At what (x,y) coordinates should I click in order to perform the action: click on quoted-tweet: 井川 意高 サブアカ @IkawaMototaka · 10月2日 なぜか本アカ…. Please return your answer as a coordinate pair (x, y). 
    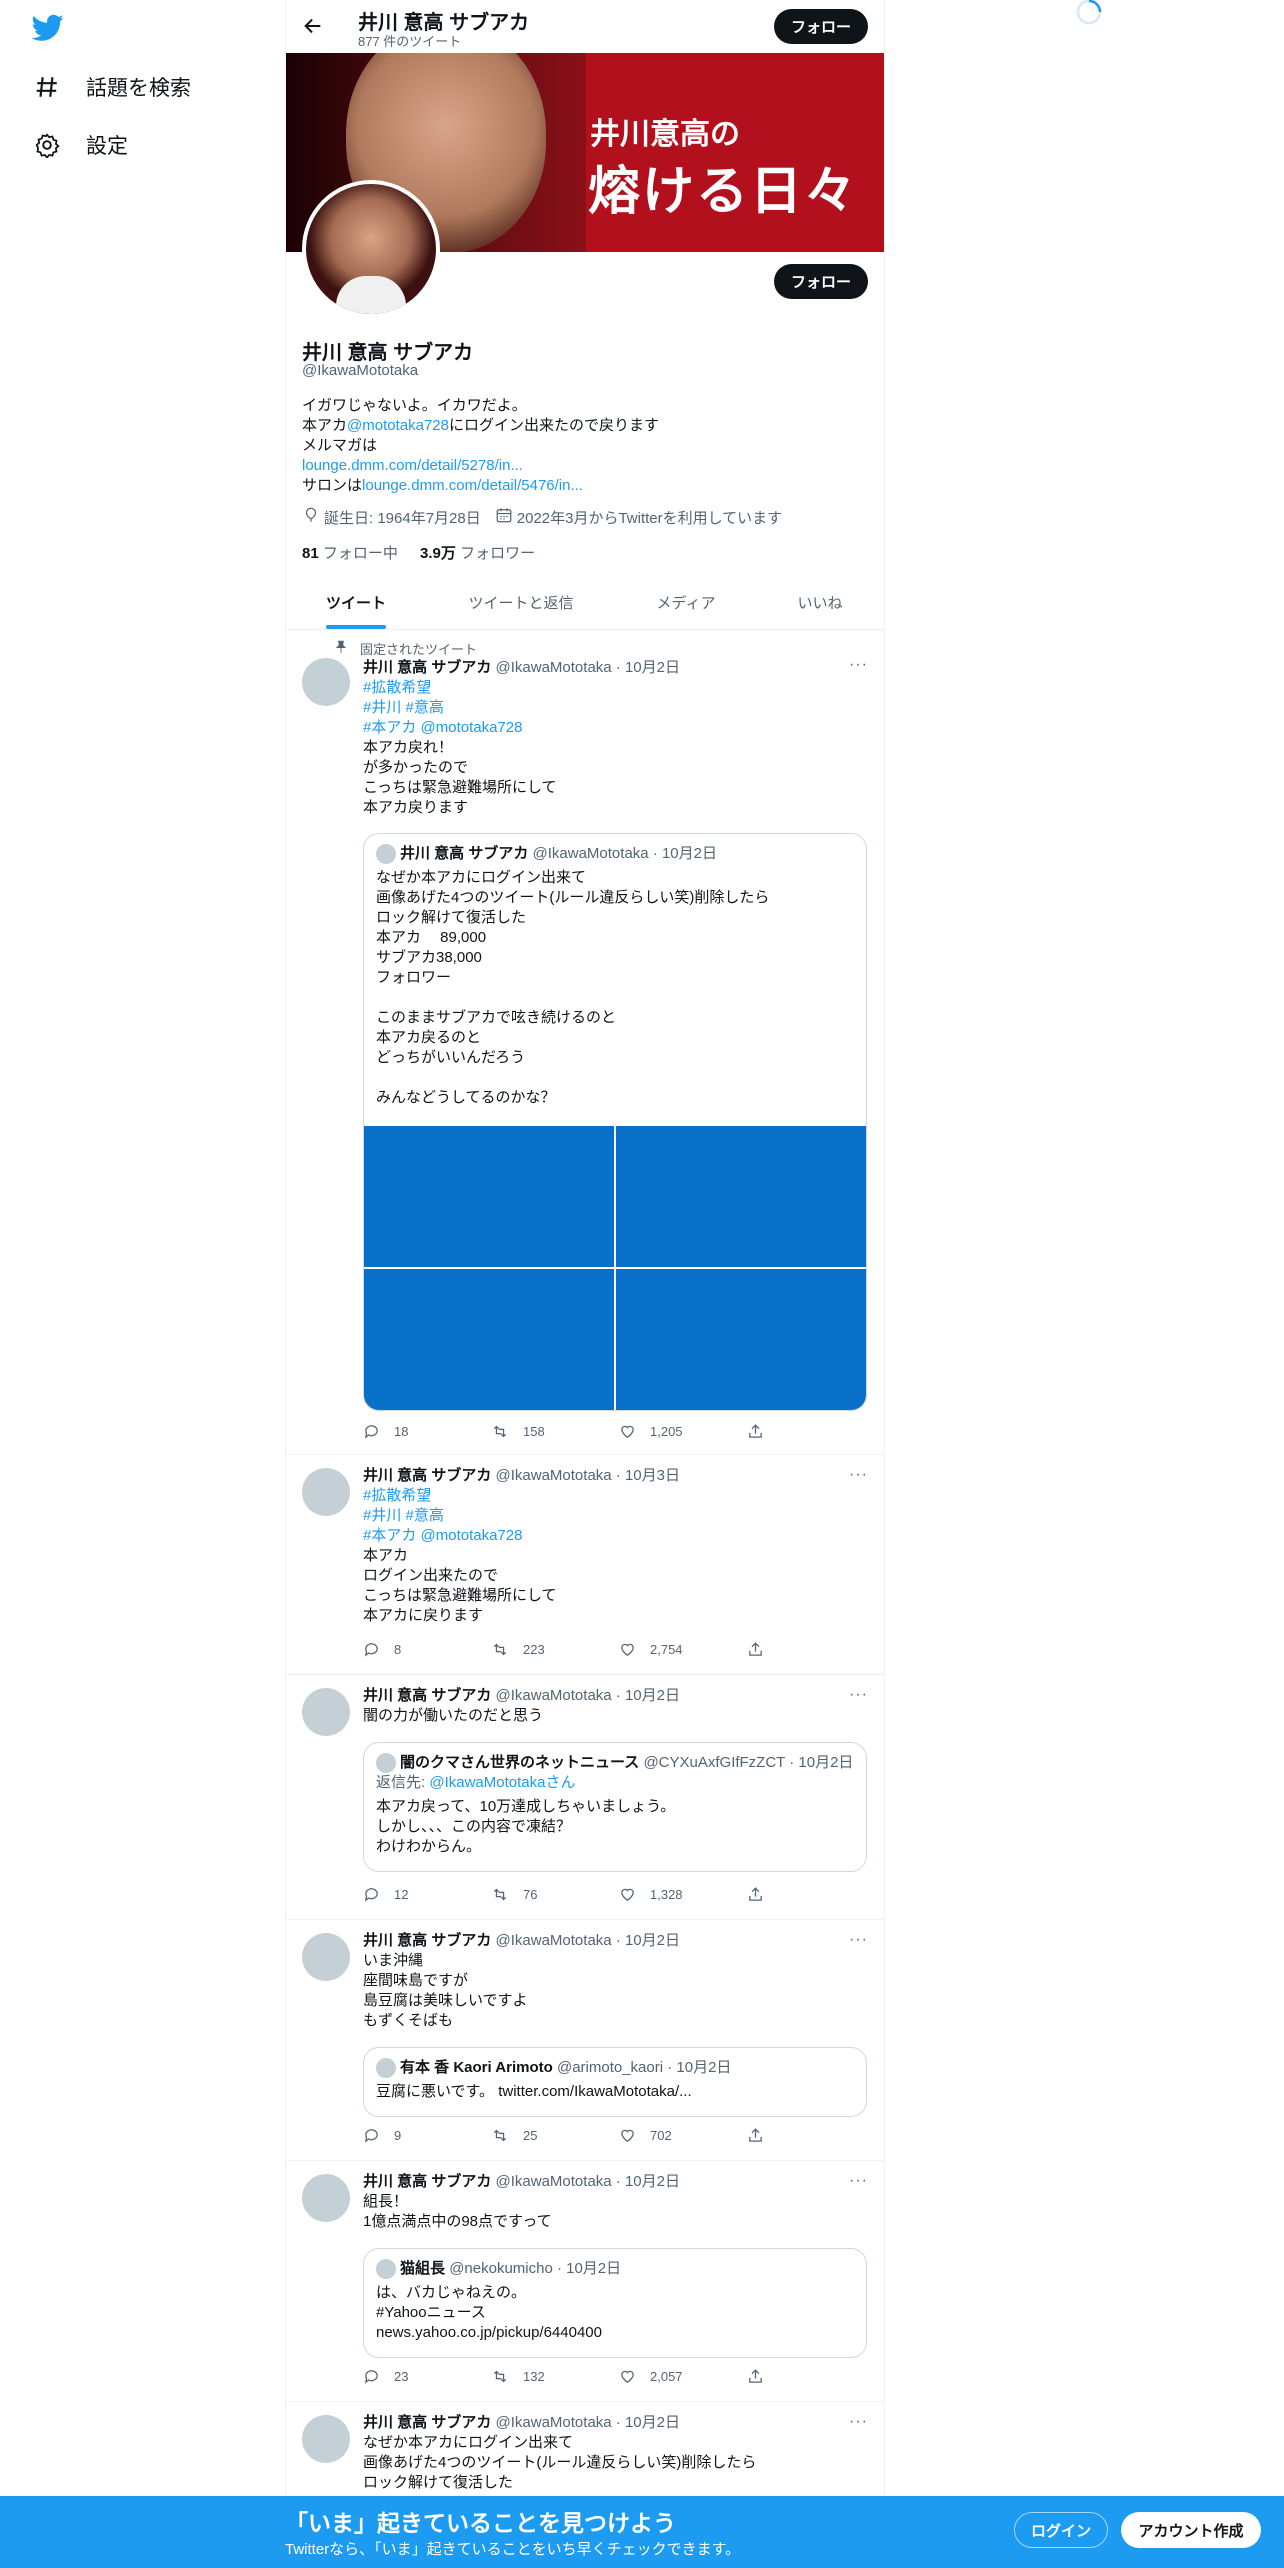
    Looking at the image, I should click on (615, 1122).